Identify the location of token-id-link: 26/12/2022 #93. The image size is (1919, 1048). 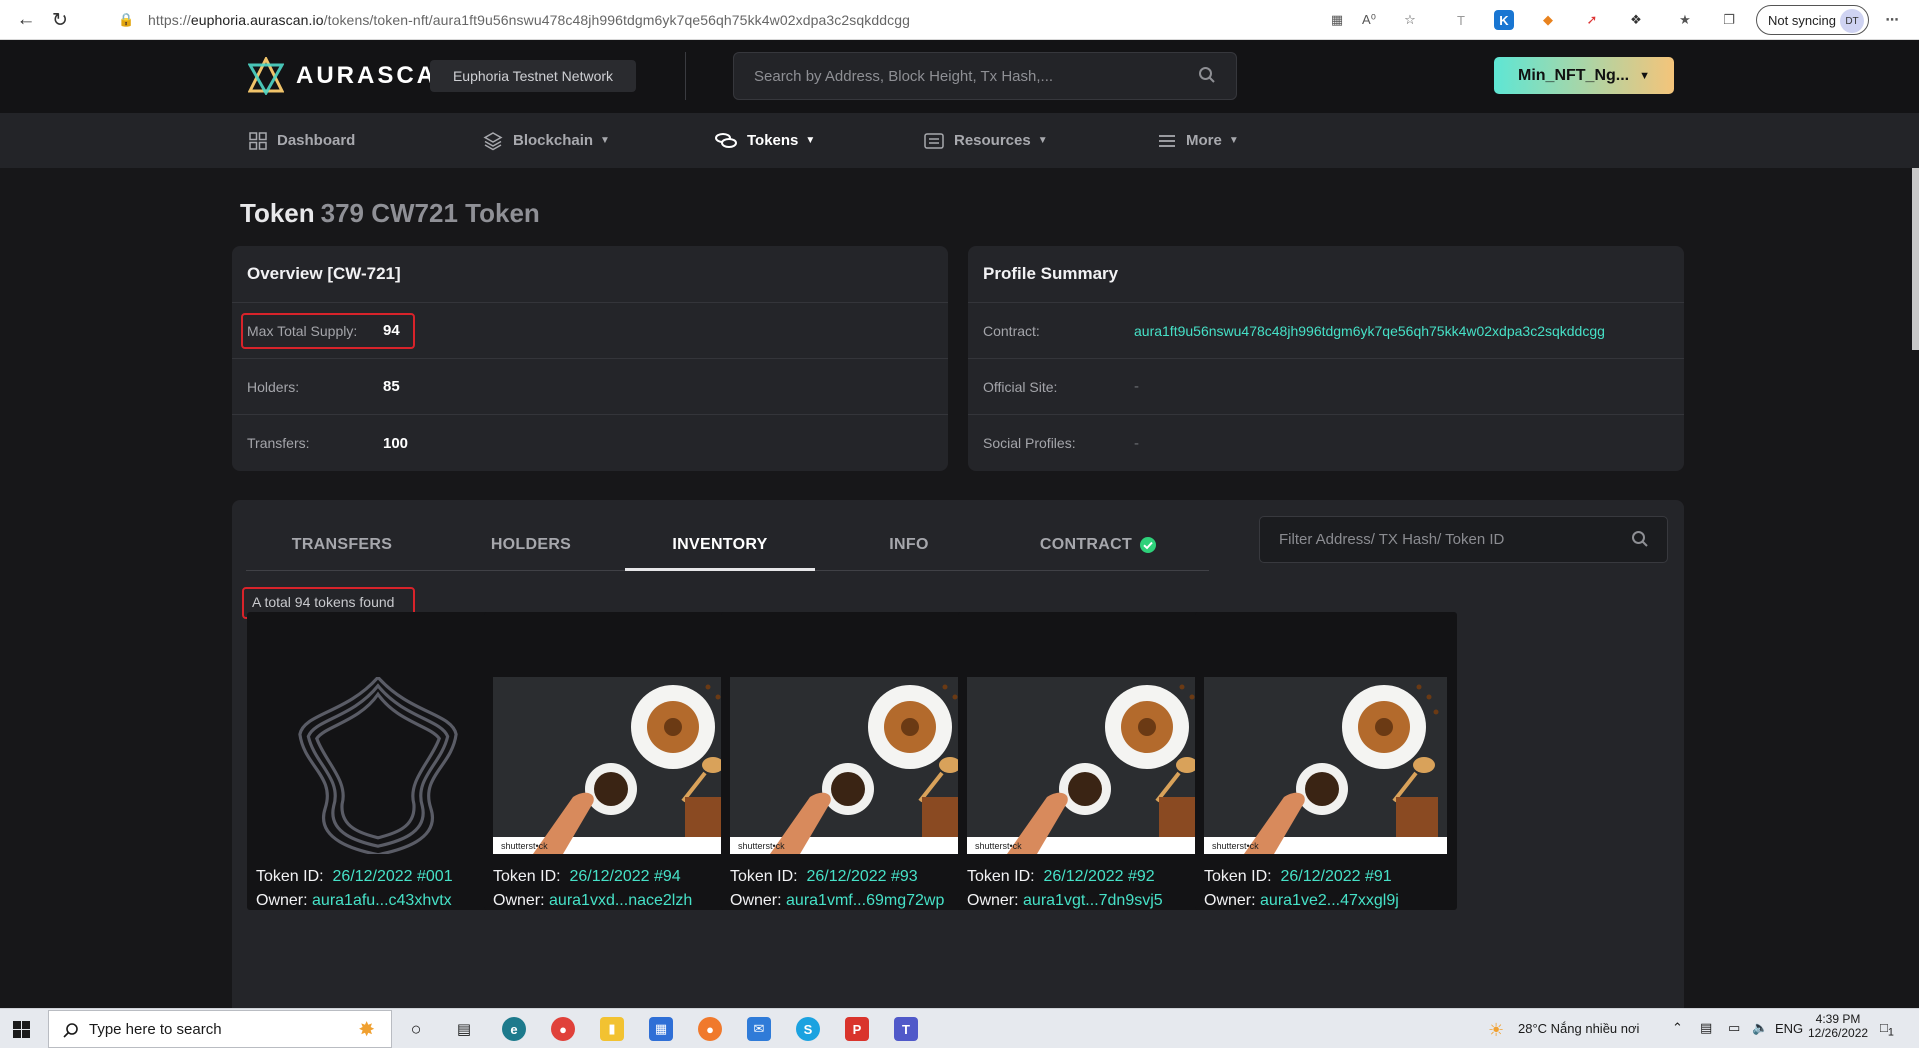
(861, 876).